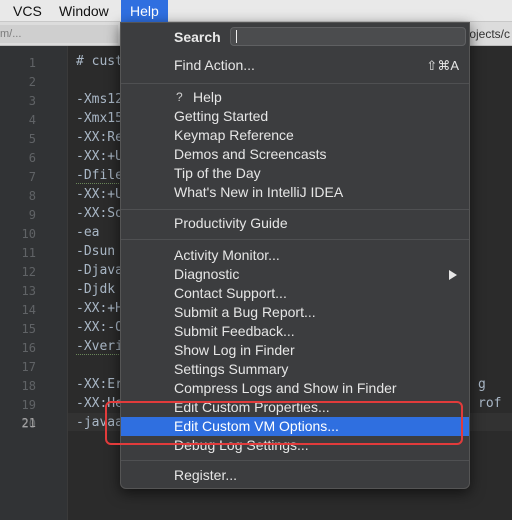  I want to click on line-number: 10, so click(28, 234).